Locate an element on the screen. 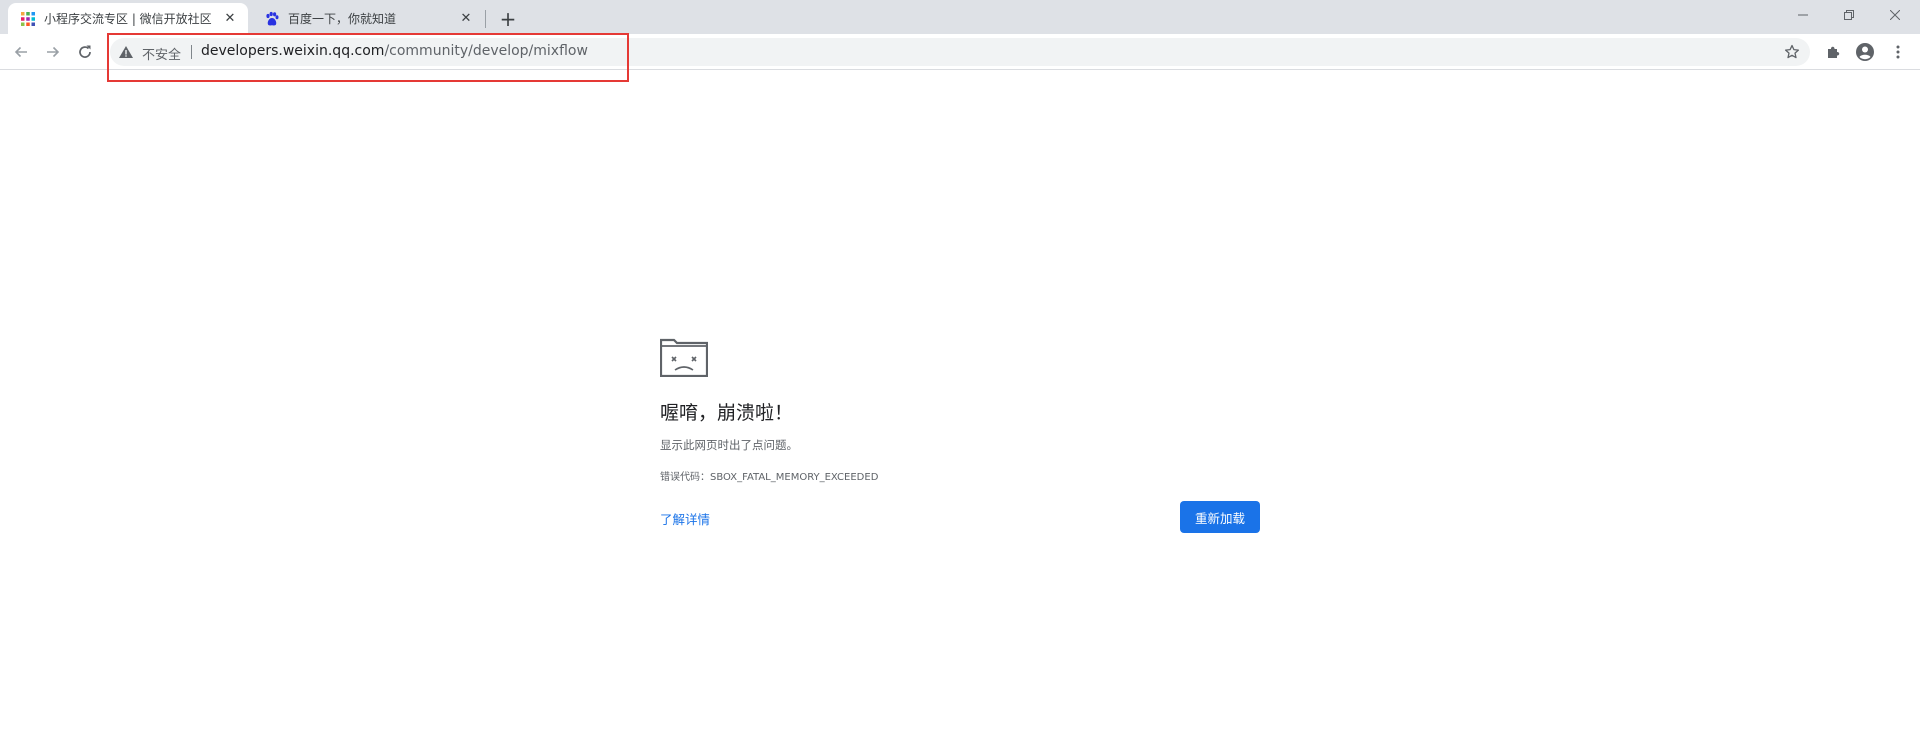 The image size is (1920, 739). restore-icon is located at coordinates (1849, 15).